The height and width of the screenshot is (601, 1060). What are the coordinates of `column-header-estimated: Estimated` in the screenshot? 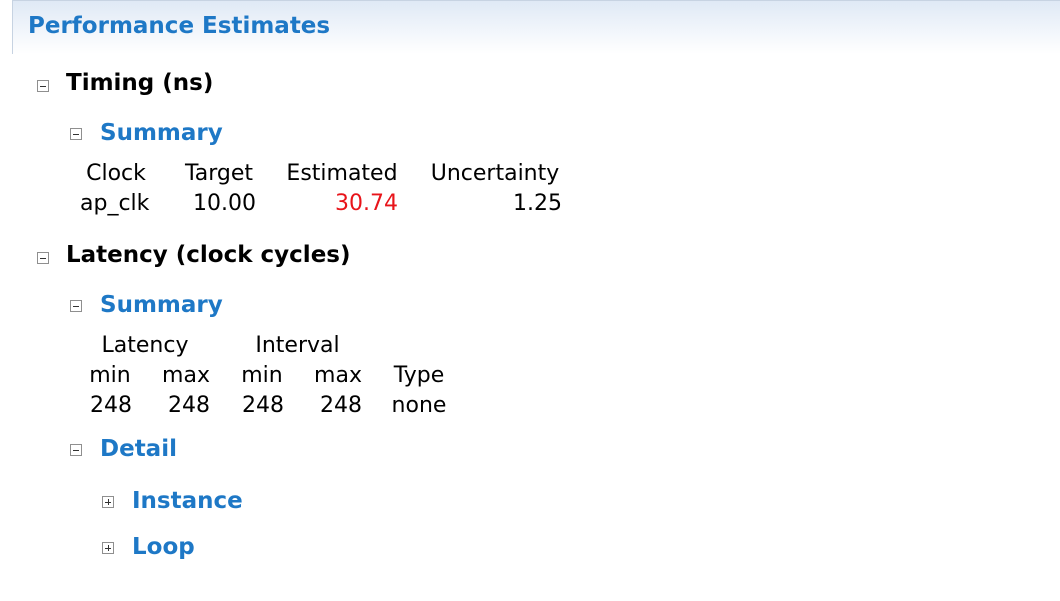 It's located at (342, 173).